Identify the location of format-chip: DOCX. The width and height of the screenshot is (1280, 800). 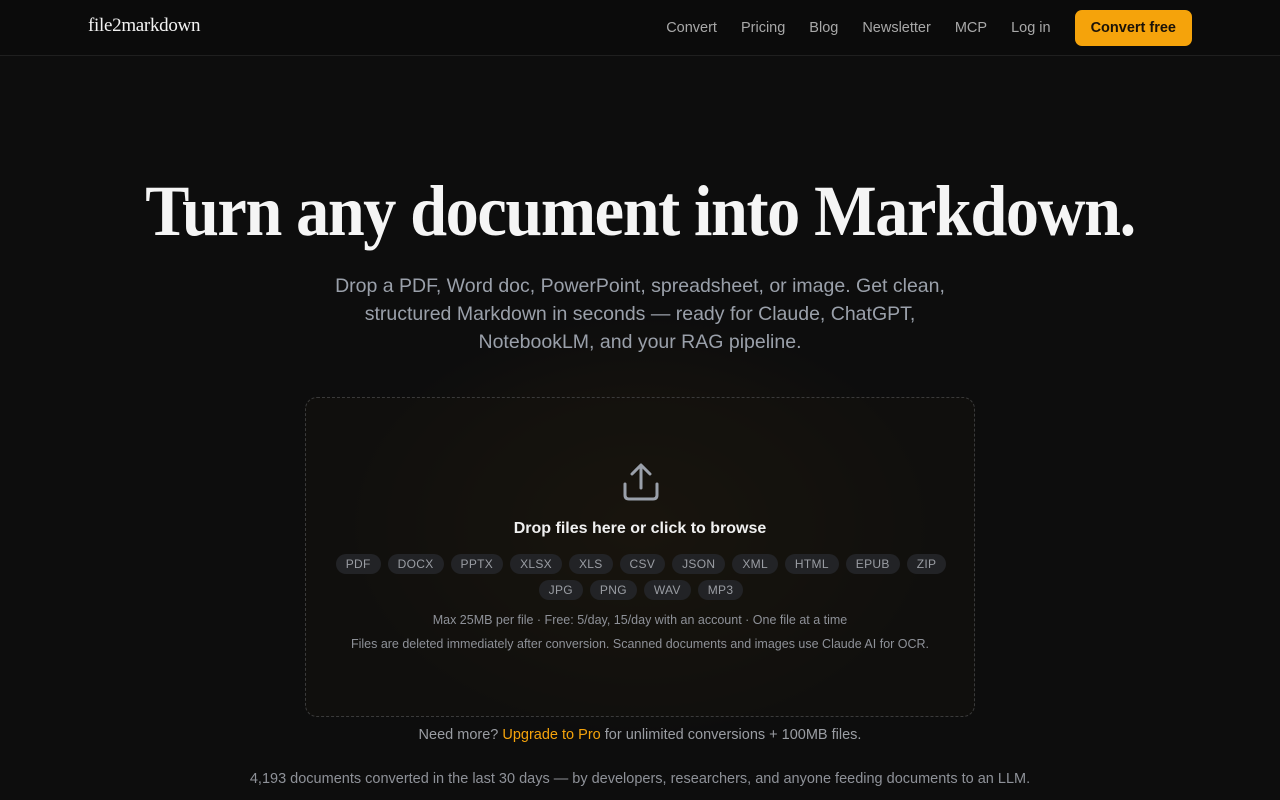
(415, 564).